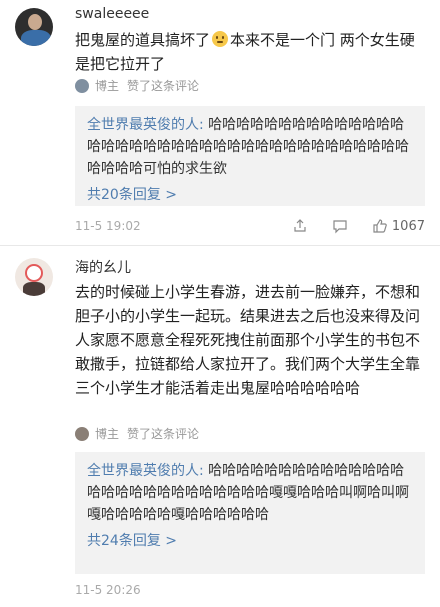 The height and width of the screenshot is (607, 440). I want to click on comment-meta: 11-5 19:02 1067, so click(250, 226).